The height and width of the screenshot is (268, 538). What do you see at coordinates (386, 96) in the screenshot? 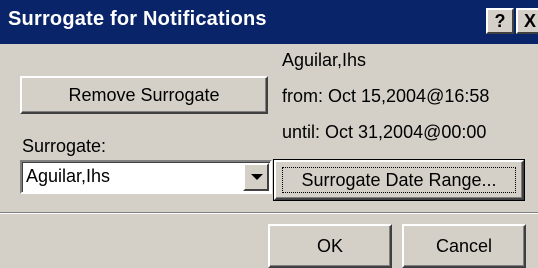
I see `from-date-text: from: Oct 15,2004@16:58` at bounding box center [386, 96].